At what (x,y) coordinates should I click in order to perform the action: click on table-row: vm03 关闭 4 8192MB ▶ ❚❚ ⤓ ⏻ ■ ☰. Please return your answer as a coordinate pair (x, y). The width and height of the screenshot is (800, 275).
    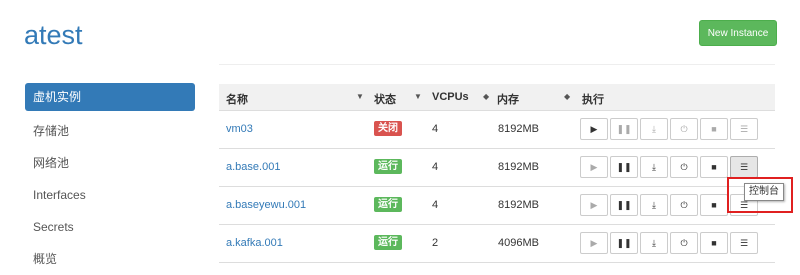
    Looking at the image, I should click on (497, 130).